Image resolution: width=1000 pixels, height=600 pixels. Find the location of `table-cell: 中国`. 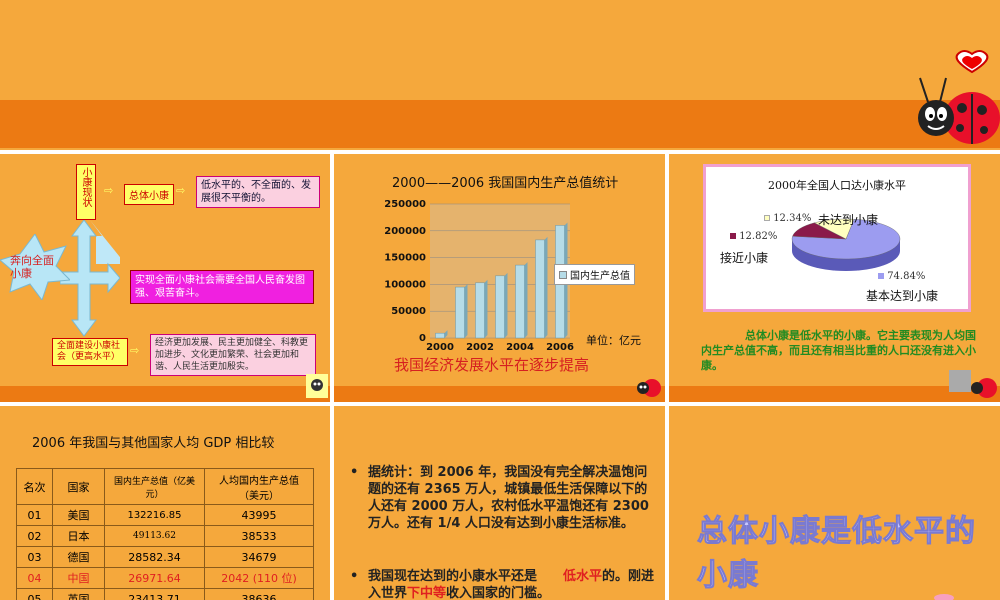

table-cell: 中国 is located at coordinates (78, 578).